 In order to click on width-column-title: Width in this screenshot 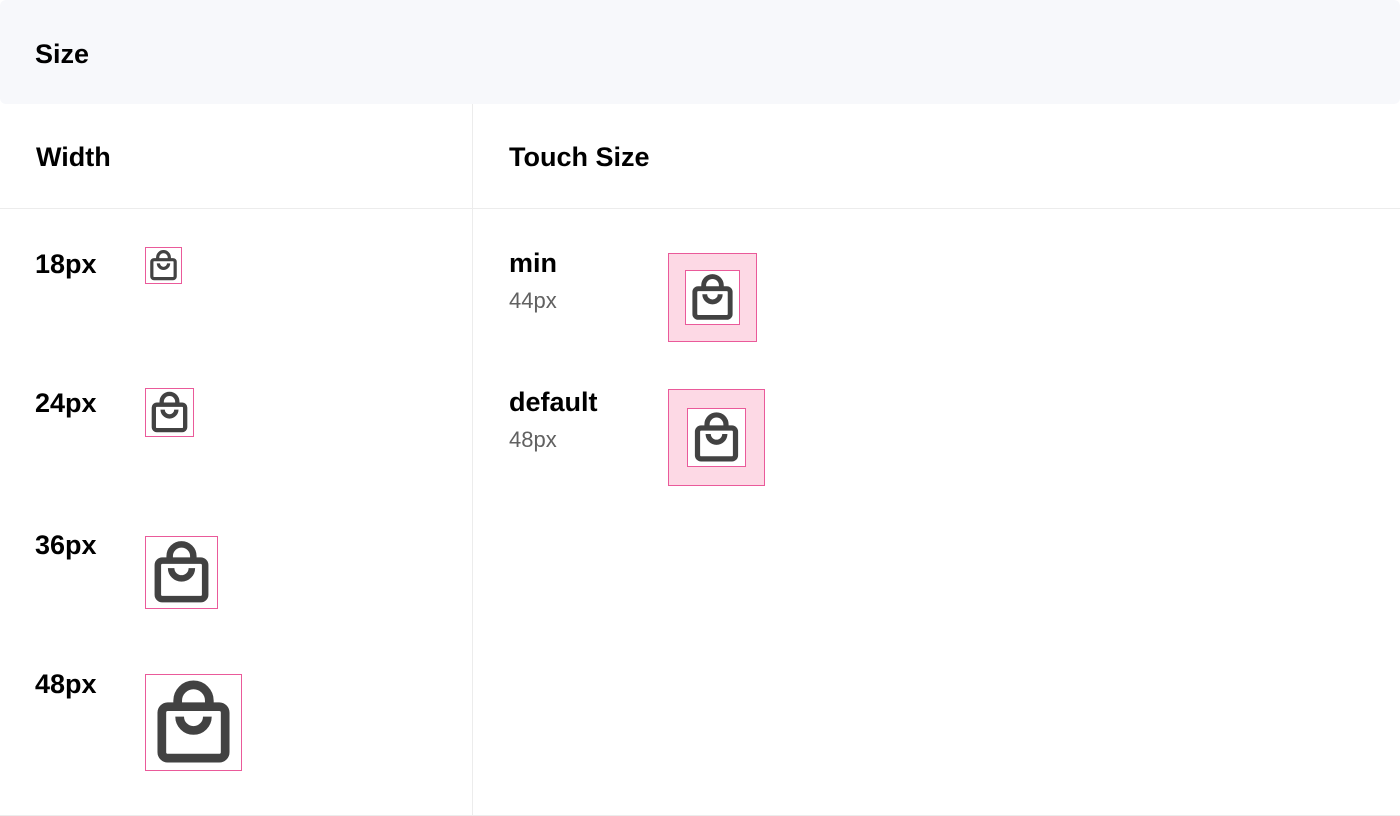, I will do `click(73, 157)`.